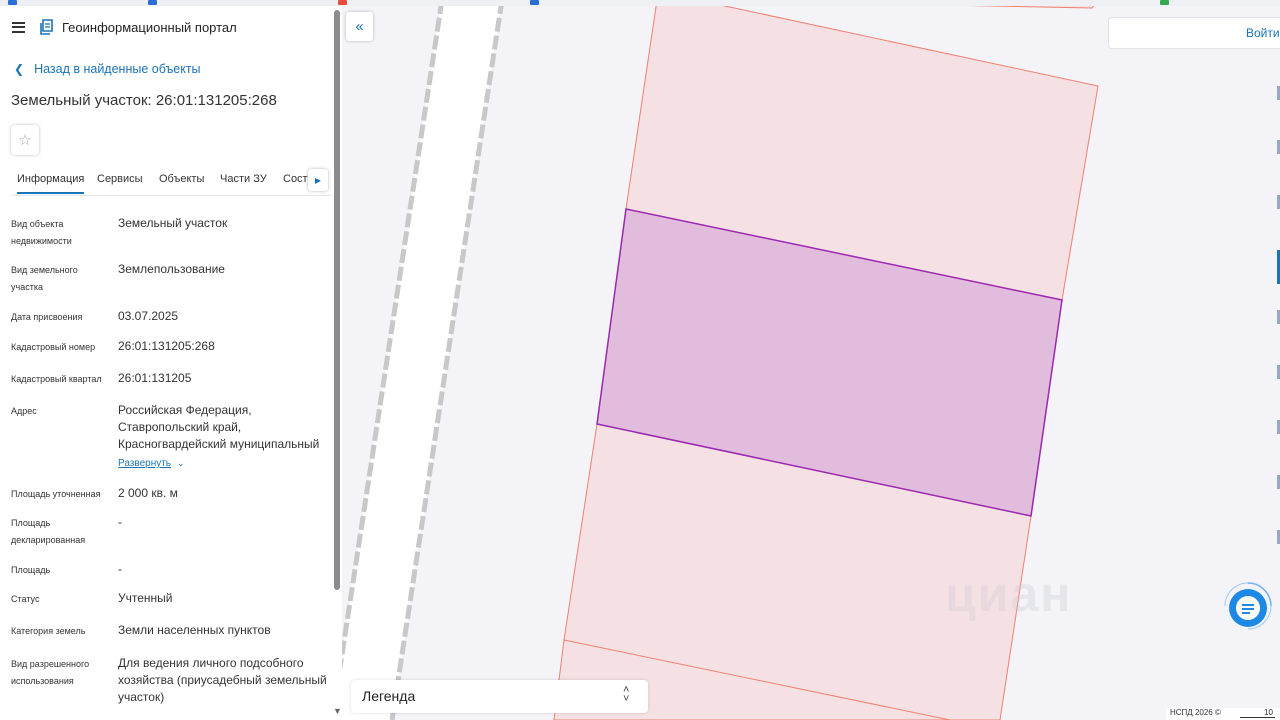  What do you see at coordinates (51, 183) in the screenshot?
I see `tab-information: Информация` at bounding box center [51, 183].